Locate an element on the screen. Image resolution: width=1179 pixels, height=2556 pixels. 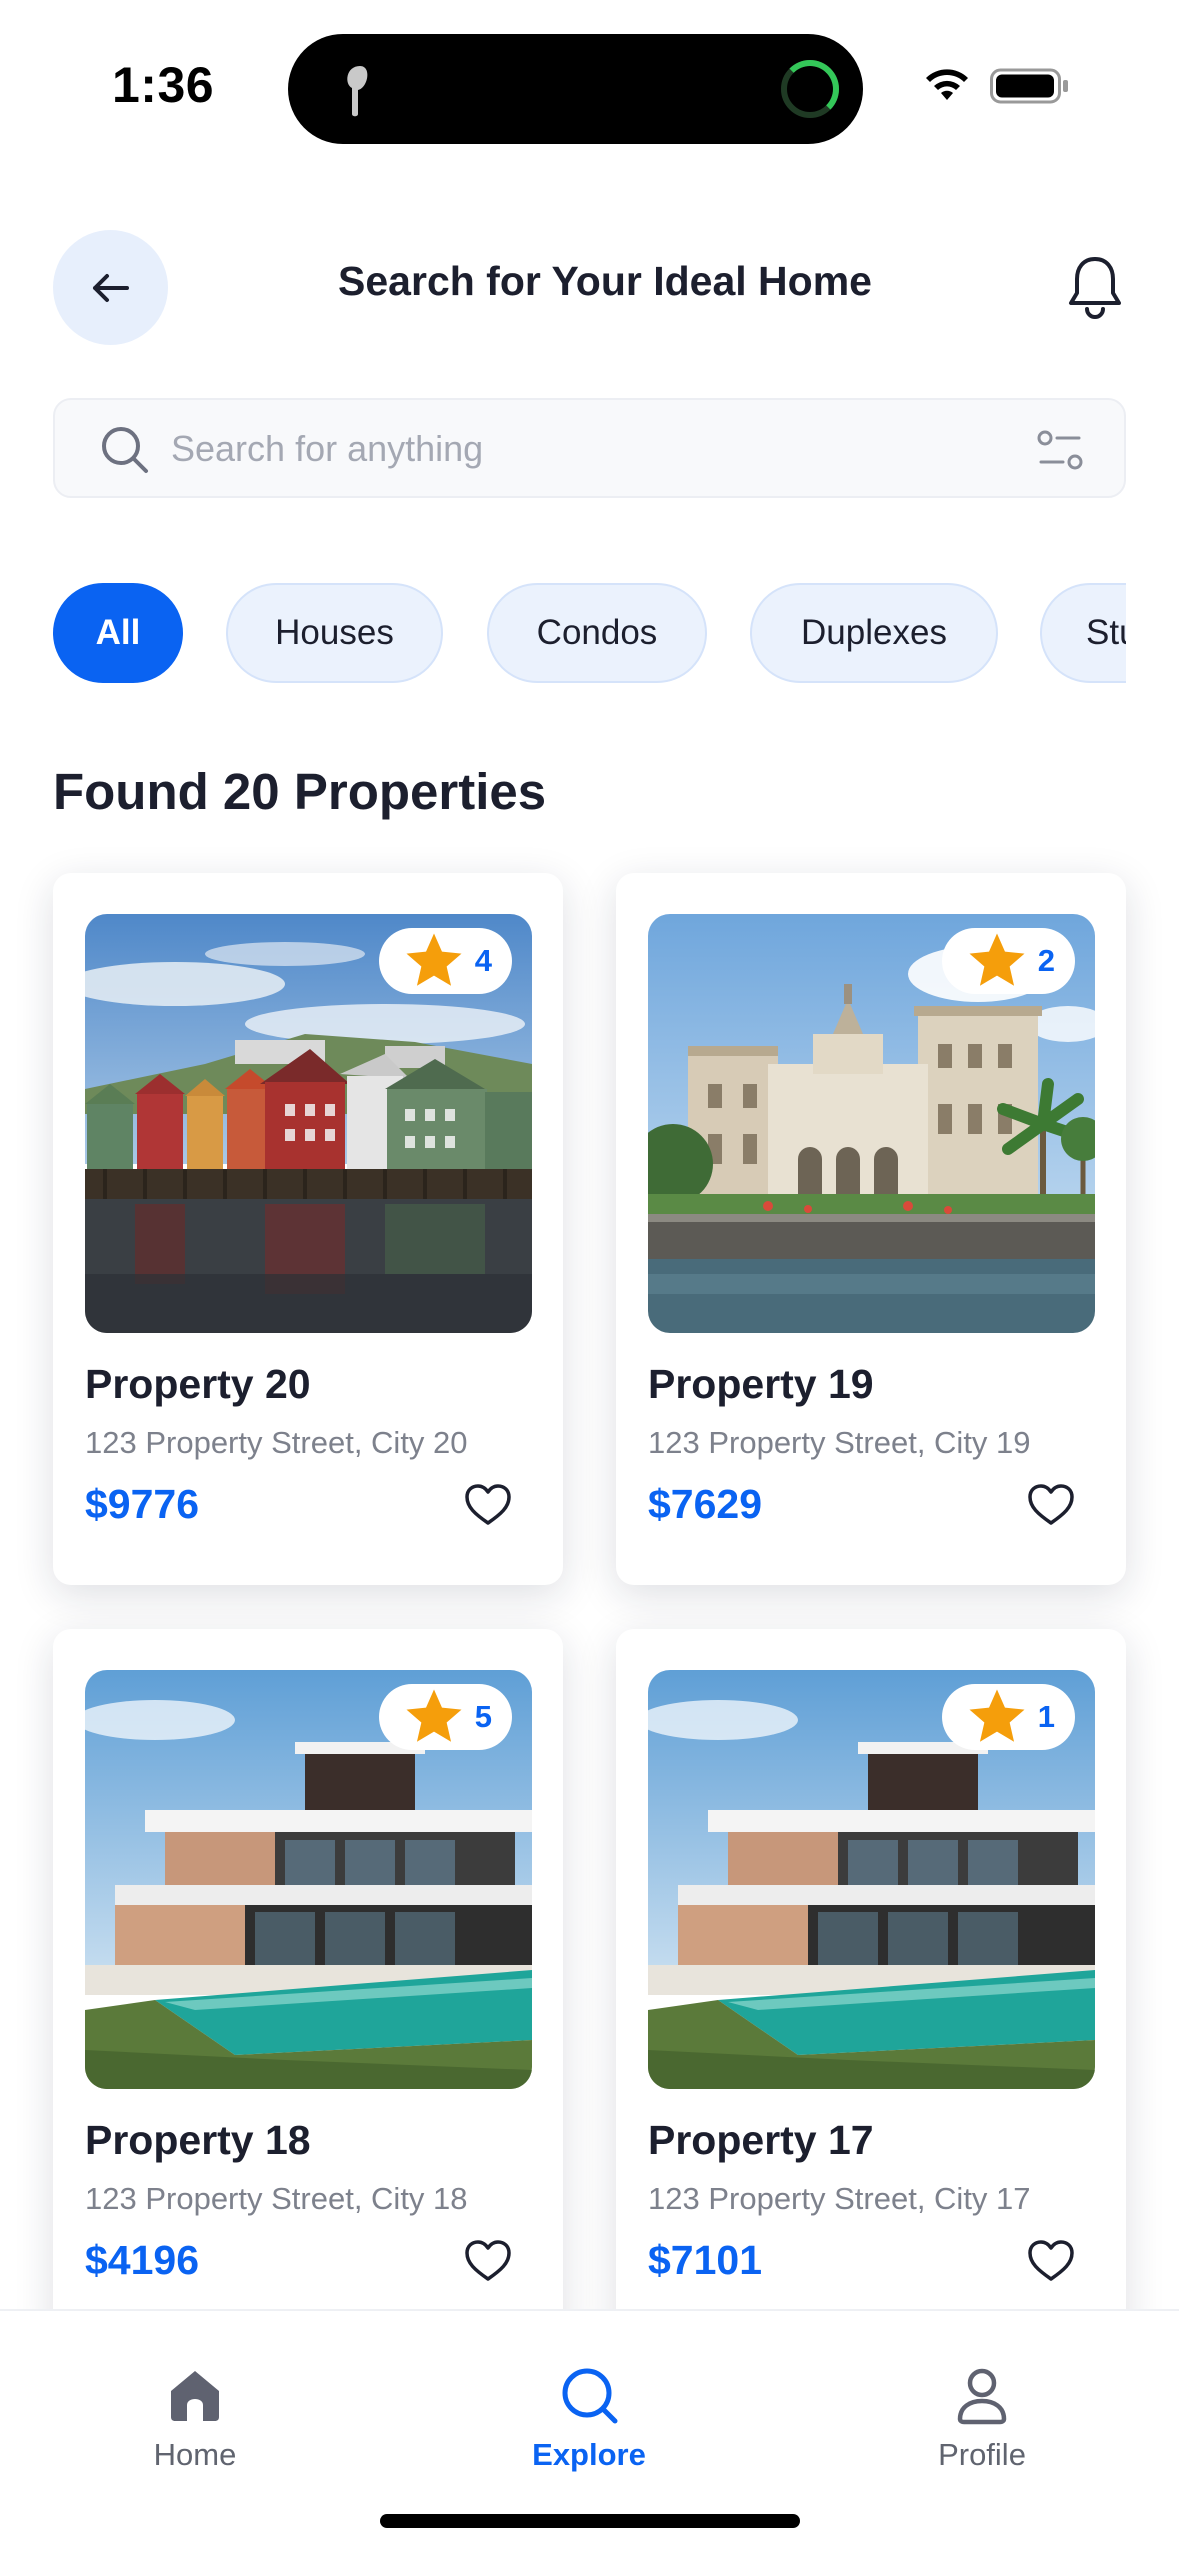
chip-houses: Houses is located at coordinates (334, 633).